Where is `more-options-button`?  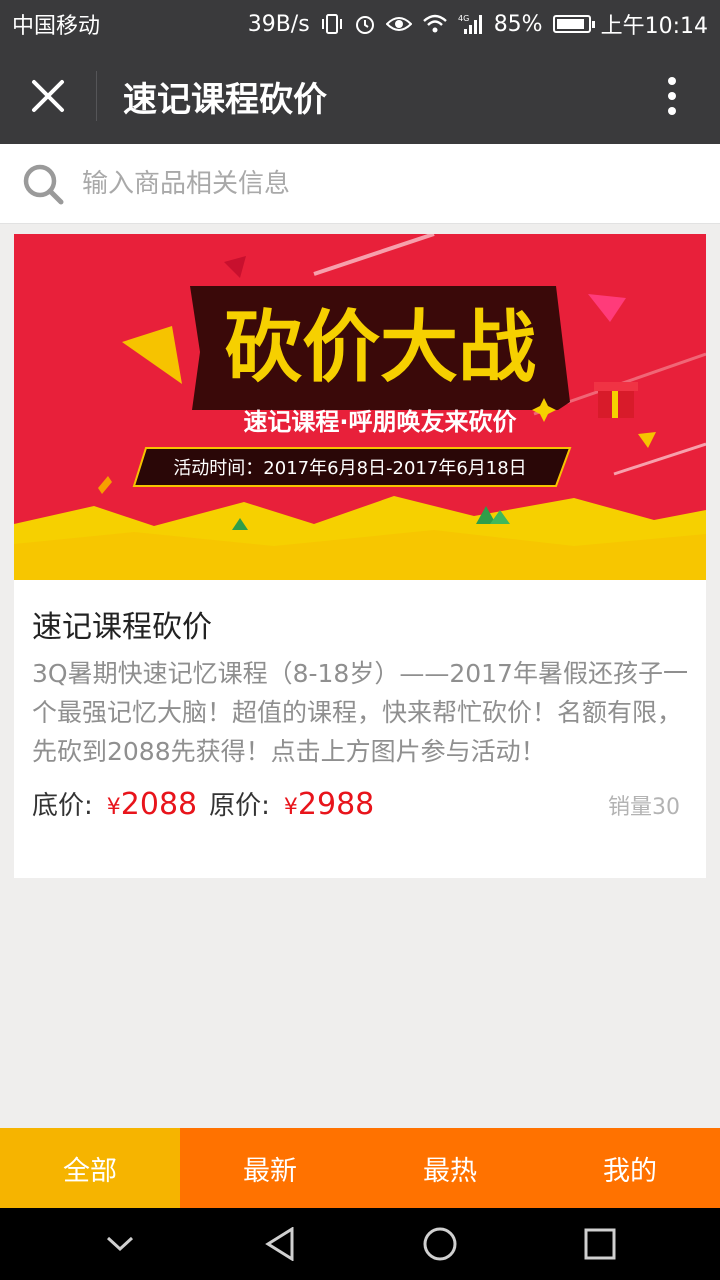 more-options-button is located at coordinates (672, 96).